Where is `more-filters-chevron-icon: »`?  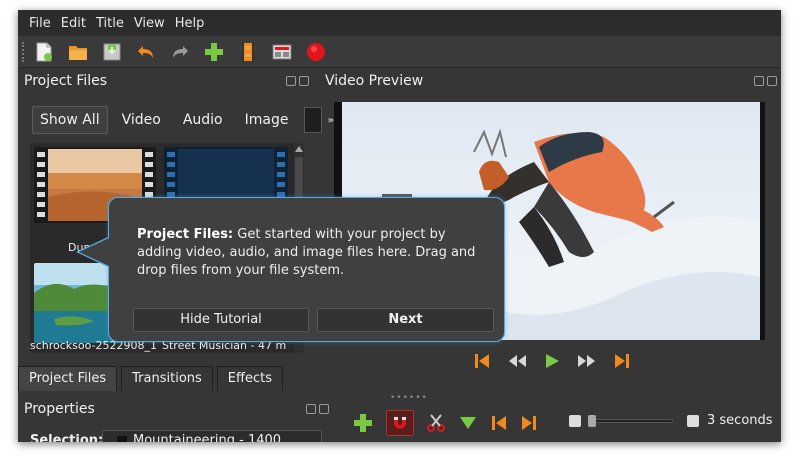 more-filters-chevron-icon: » is located at coordinates (330, 120).